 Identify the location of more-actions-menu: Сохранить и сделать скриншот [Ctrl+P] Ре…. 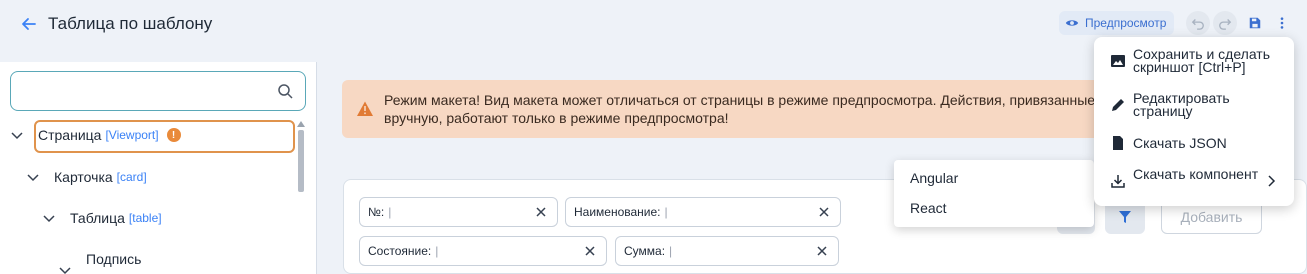
(1194, 121).